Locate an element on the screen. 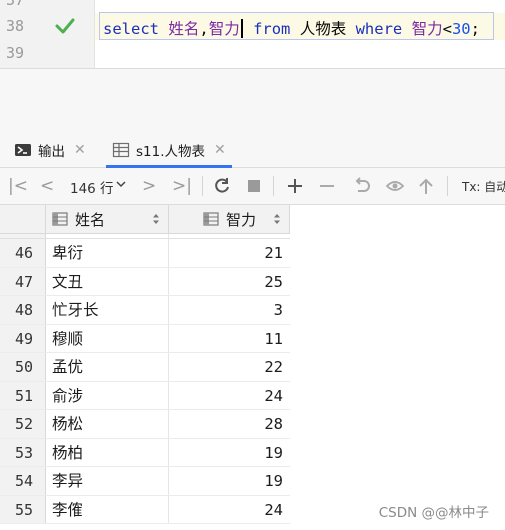 The image size is (505, 530). tab-label: s11.人物表 is located at coordinates (171, 152).